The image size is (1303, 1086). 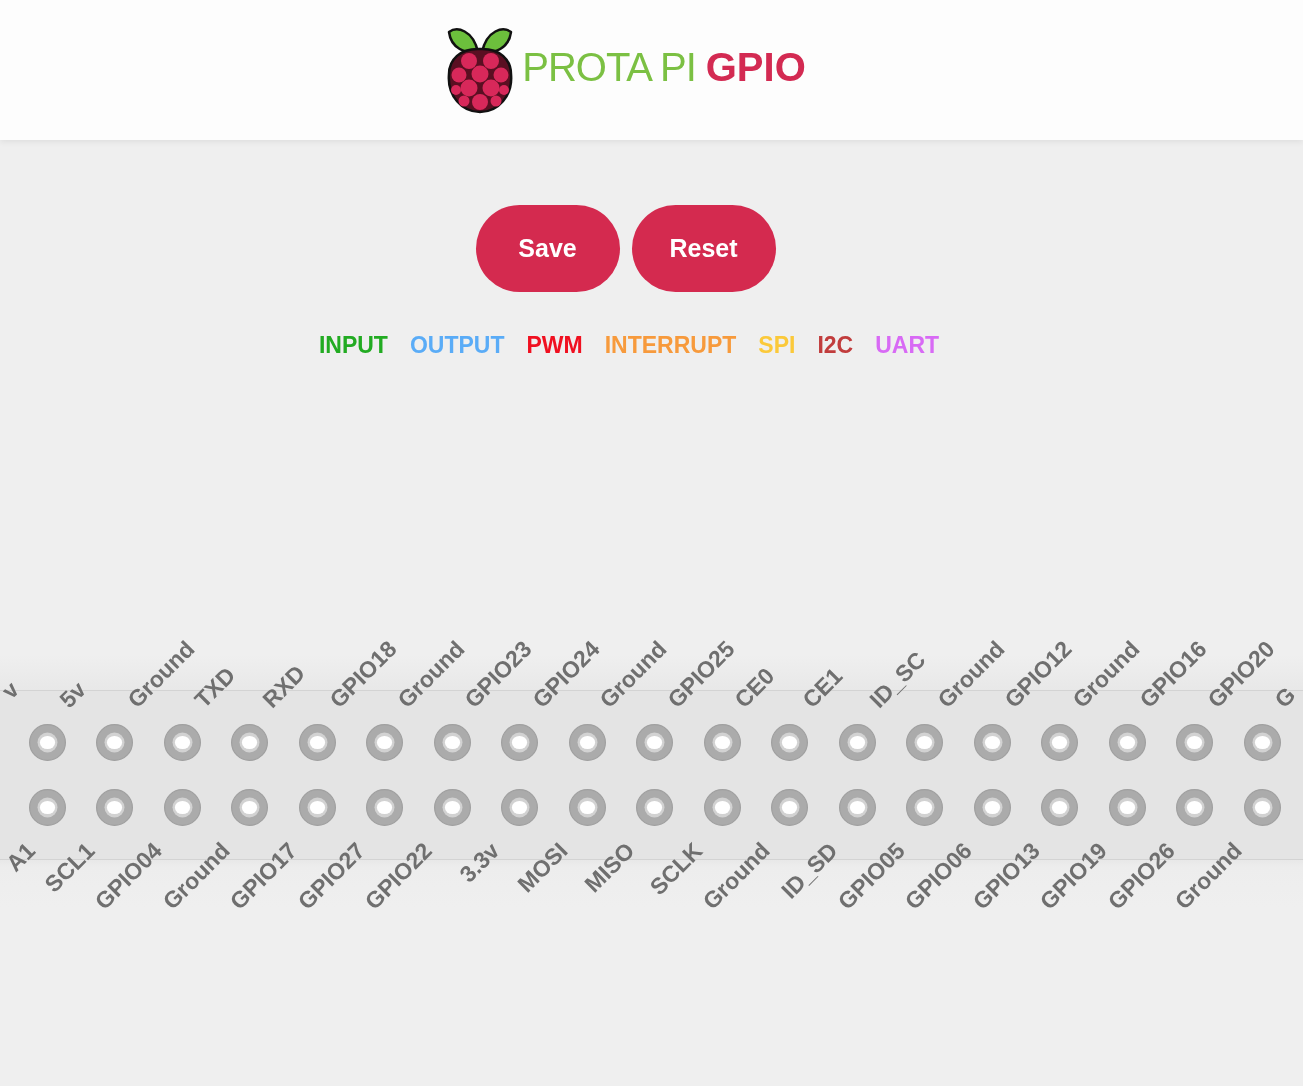 What do you see at coordinates (457, 345) in the screenshot?
I see `legend-label: OUTPUT` at bounding box center [457, 345].